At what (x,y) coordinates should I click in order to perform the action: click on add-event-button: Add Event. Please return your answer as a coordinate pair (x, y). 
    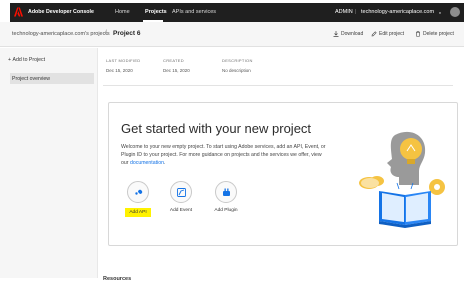
    Looking at the image, I should click on (181, 197).